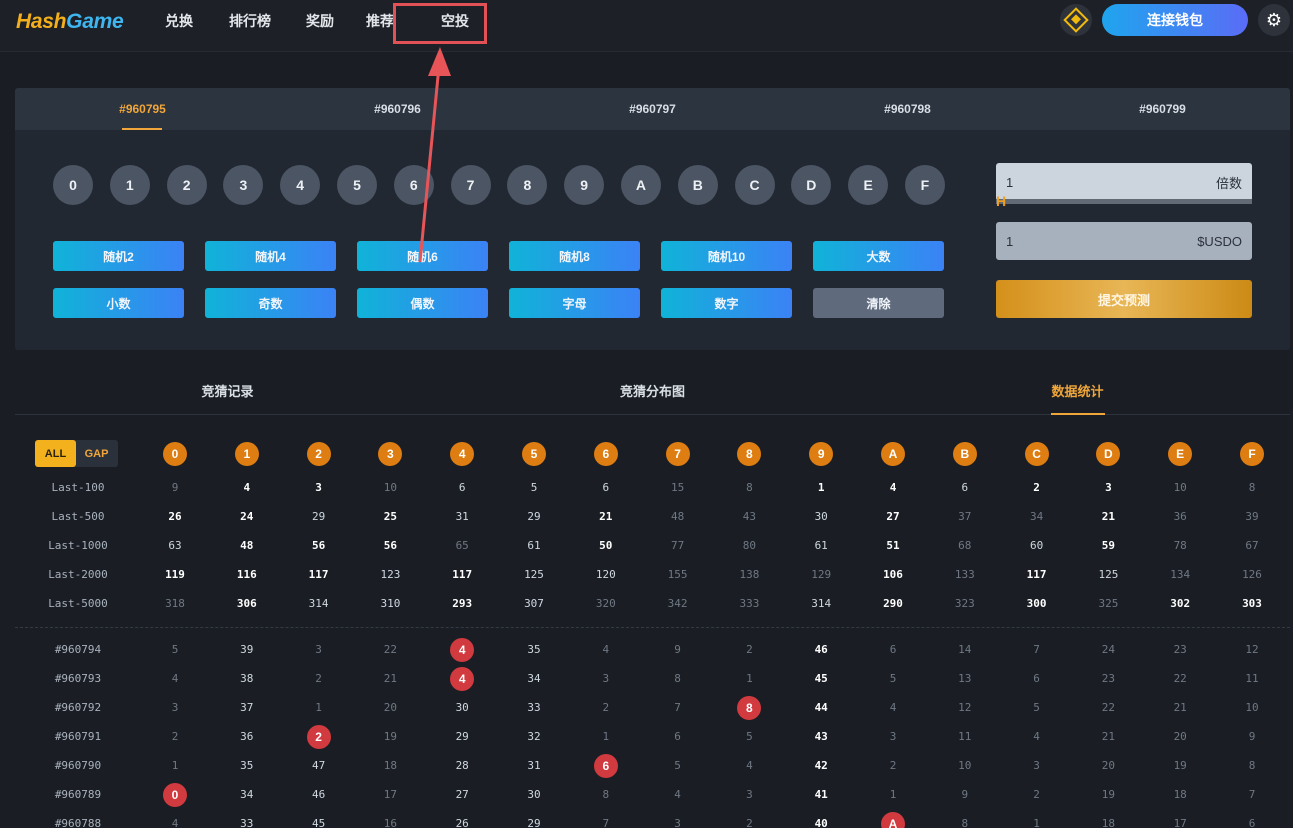  I want to click on digit-ball-2: 2, so click(186, 185).